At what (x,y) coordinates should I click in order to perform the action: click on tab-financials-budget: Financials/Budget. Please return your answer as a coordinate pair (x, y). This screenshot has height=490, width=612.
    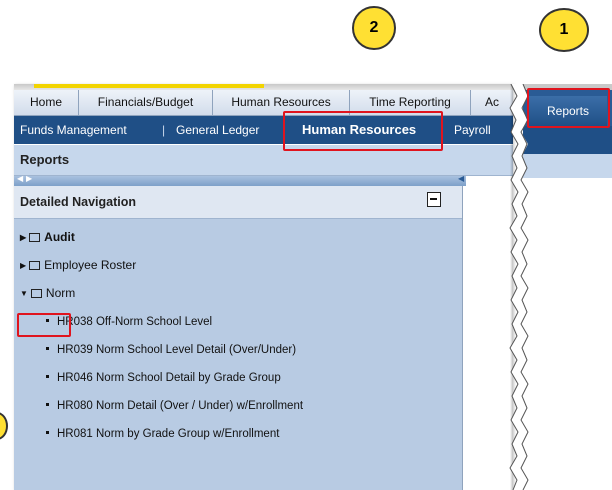
    Looking at the image, I should click on (146, 102).